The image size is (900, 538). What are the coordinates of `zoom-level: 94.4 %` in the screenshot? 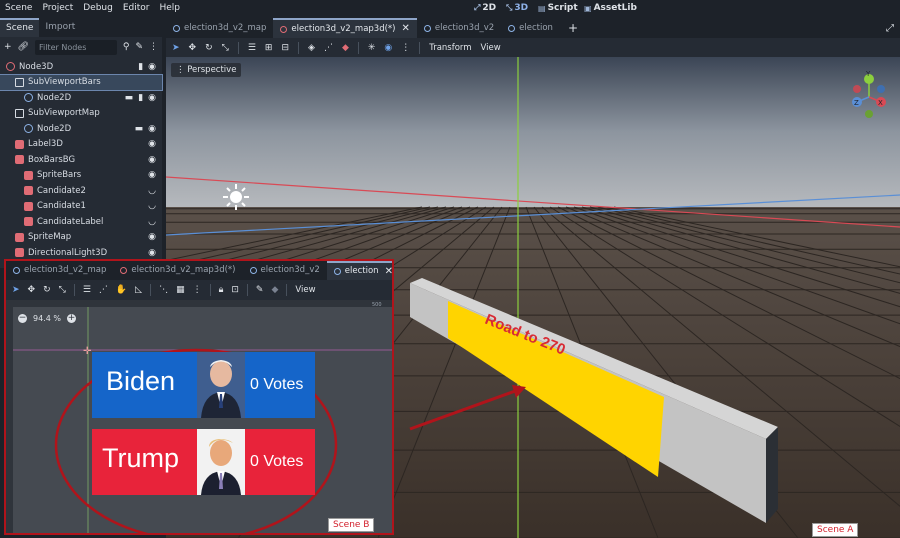 It's located at (47, 318).